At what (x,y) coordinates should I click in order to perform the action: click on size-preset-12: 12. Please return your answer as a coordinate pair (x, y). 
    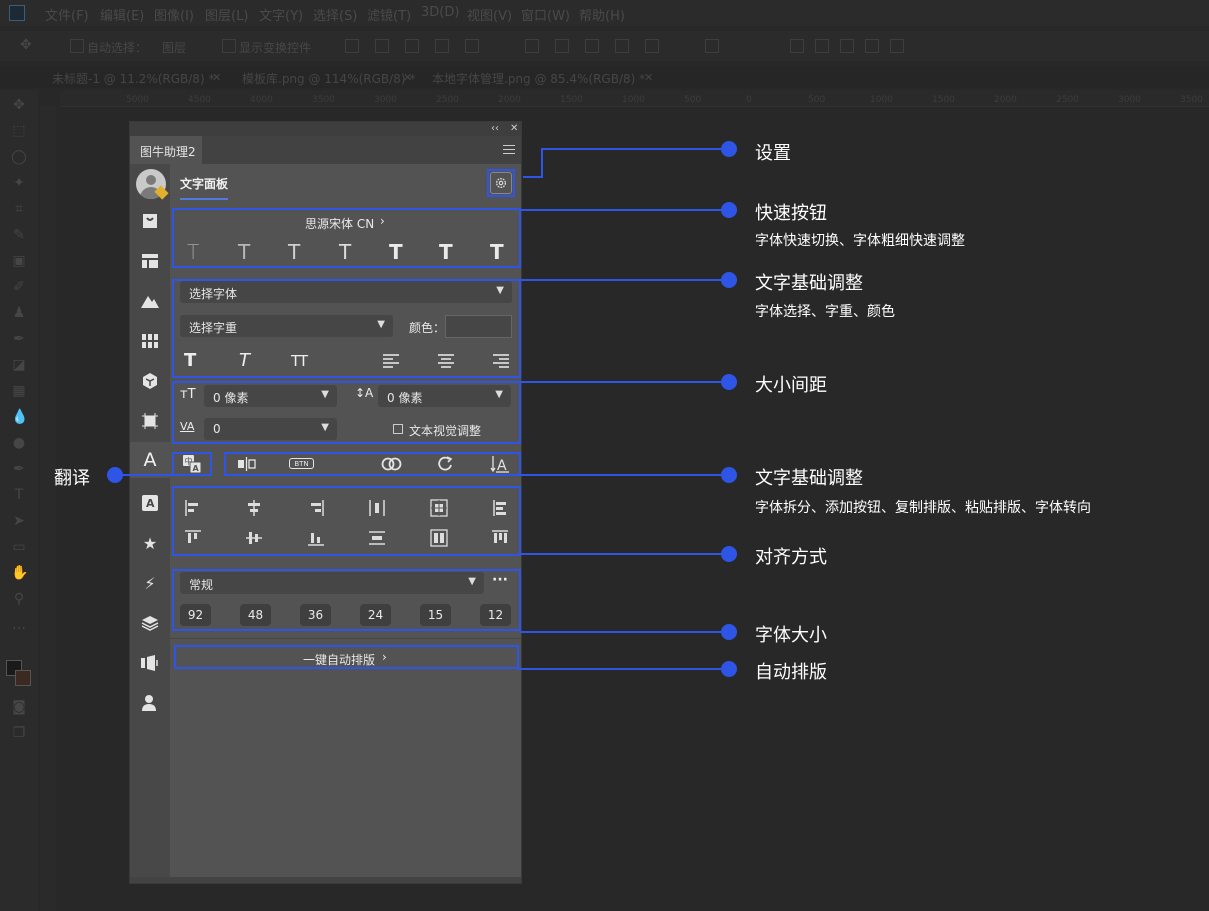
    Looking at the image, I should click on (495, 615).